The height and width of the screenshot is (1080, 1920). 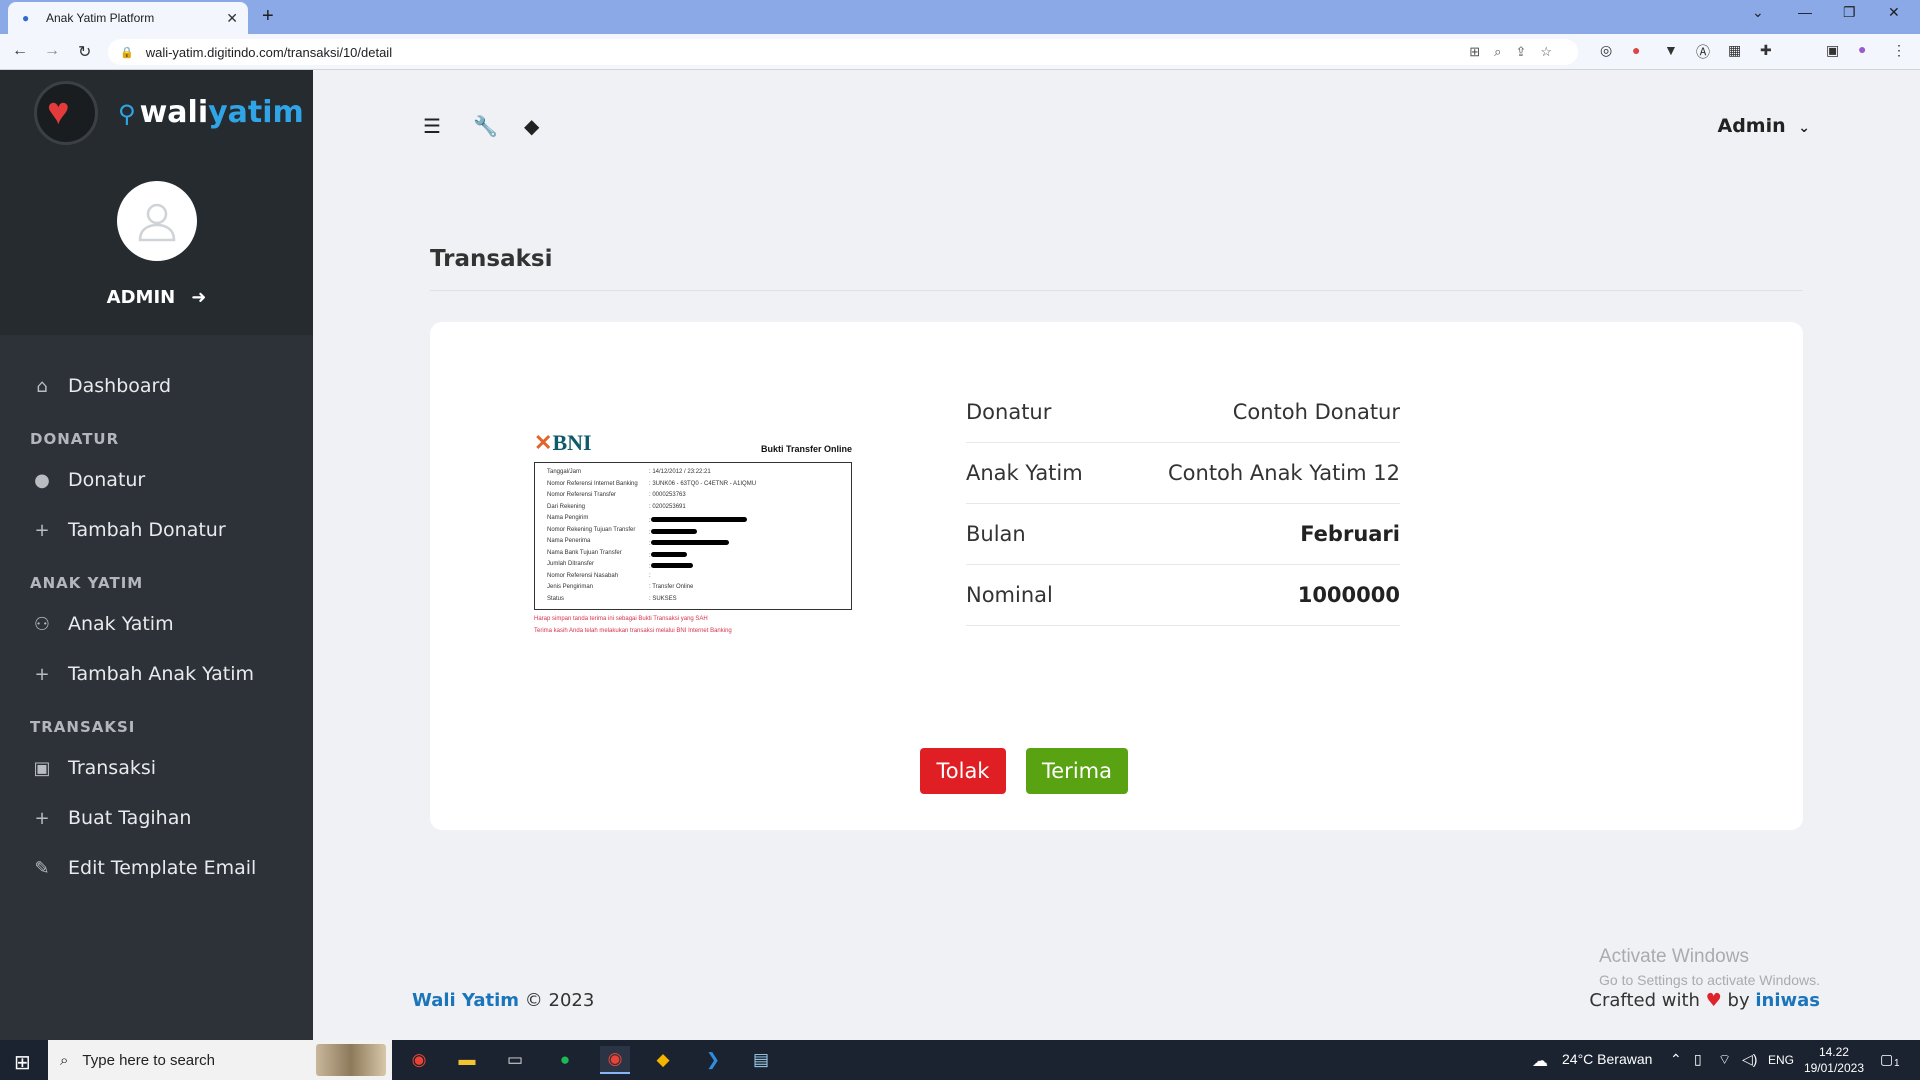 What do you see at coordinates (485, 126) in the screenshot?
I see `wrench-icon: 🔧` at bounding box center [485, 126].